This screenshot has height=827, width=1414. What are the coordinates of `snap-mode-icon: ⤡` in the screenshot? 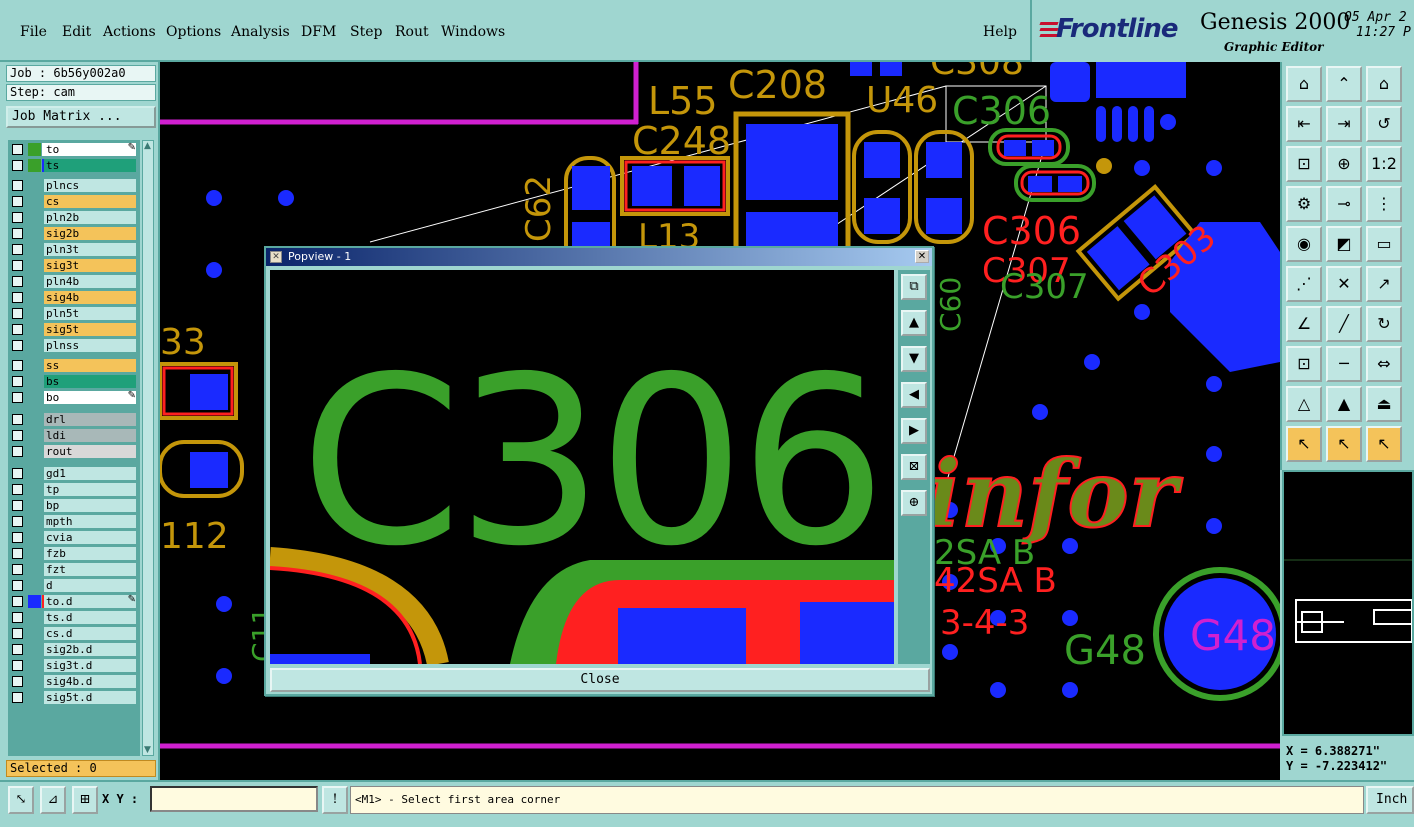 It's located at (21, 800).